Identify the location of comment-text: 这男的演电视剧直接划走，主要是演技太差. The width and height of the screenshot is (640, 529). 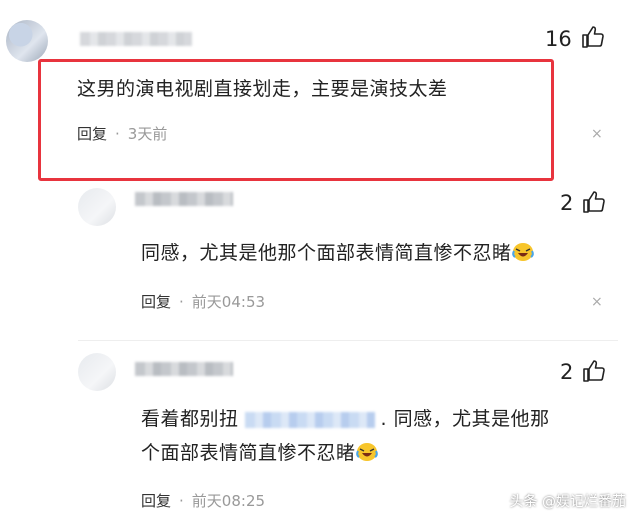
(262, 89).